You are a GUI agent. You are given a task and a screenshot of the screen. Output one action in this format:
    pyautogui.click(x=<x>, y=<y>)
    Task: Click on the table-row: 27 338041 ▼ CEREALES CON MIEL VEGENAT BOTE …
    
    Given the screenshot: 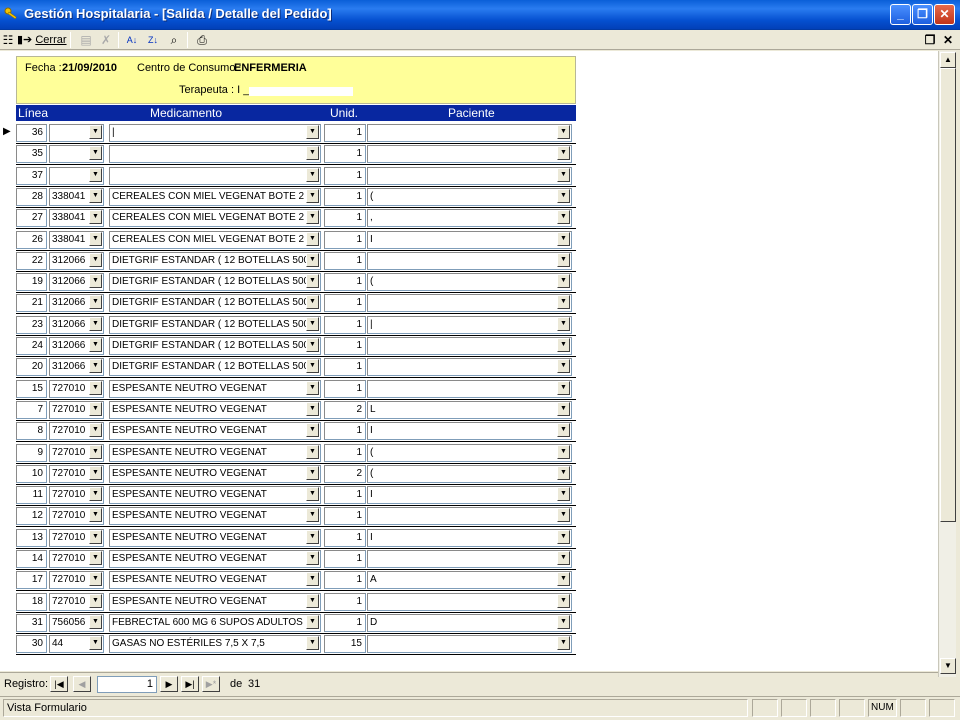 What is the action you would take?
    pyautogui.click(x=290, y=218)
    